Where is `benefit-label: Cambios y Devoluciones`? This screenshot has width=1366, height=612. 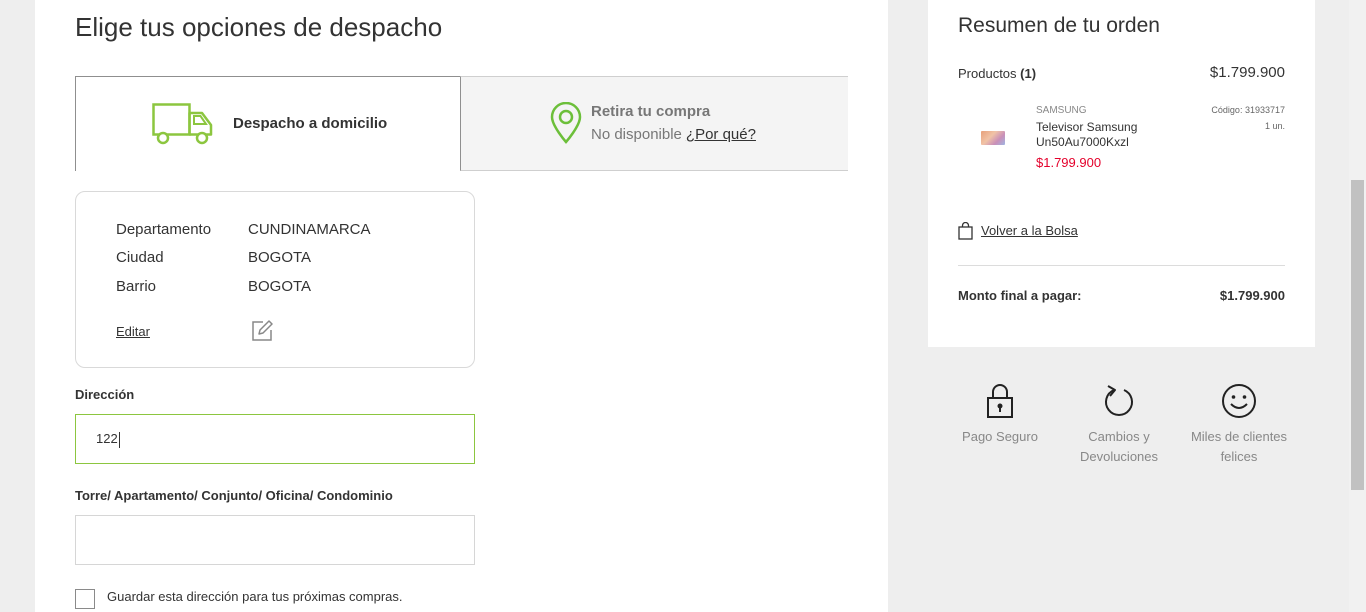
benefit-label: Cambios y Devoluciones is located at coordinates (1119, 446).